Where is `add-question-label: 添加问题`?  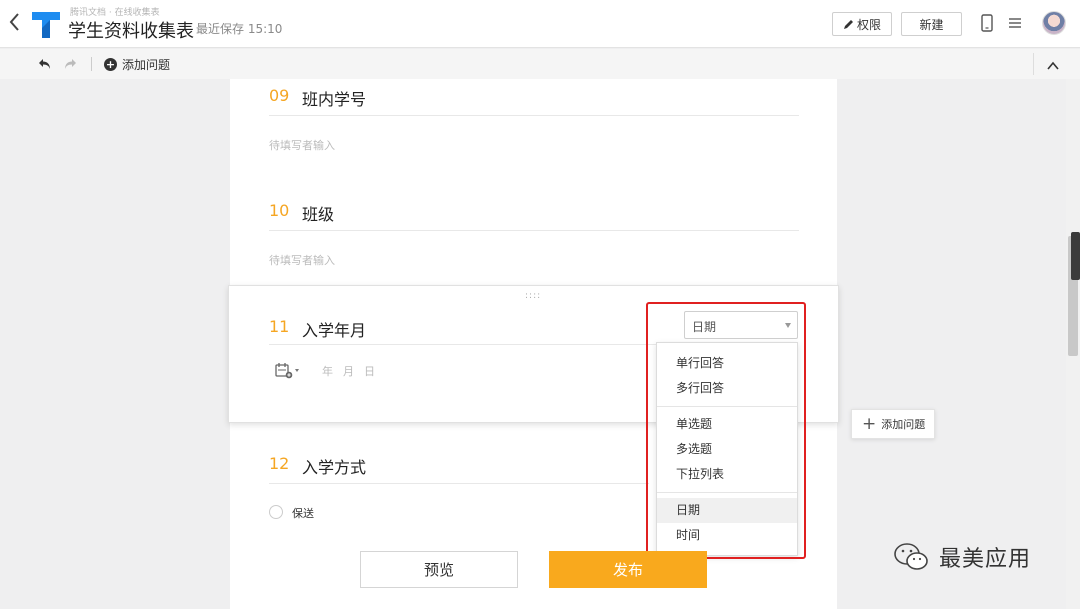
add-question-label: 添加问题 is located at coordinates (146, 65).